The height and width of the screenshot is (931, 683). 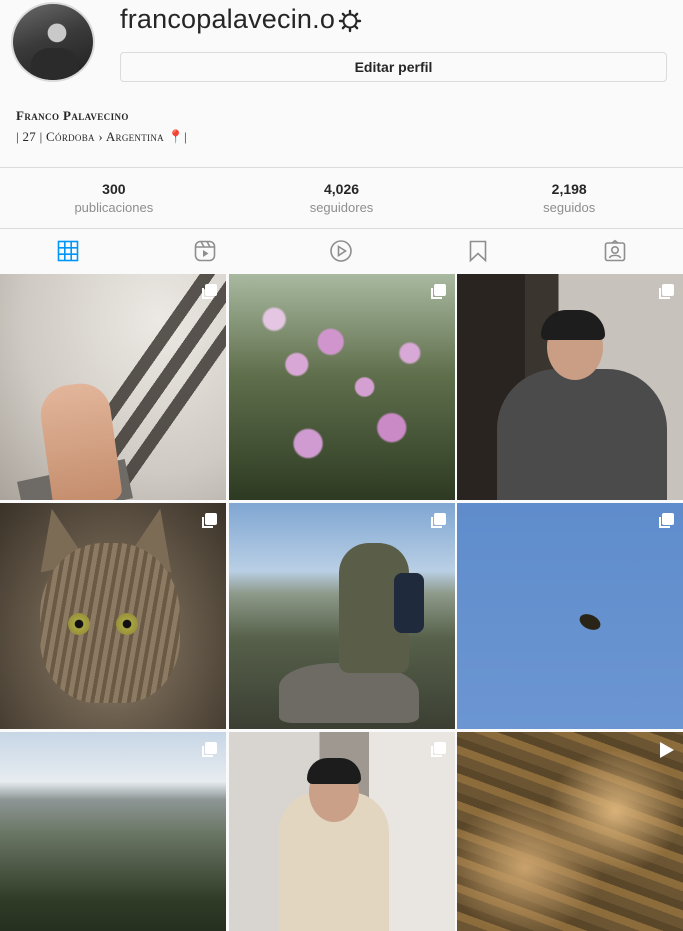 What do you see at coordinates (101, 136) in the screenshot?
I see `bio-text: | 27 | Córdoba › Argentina 📍|` at bounding box center [101, 136].